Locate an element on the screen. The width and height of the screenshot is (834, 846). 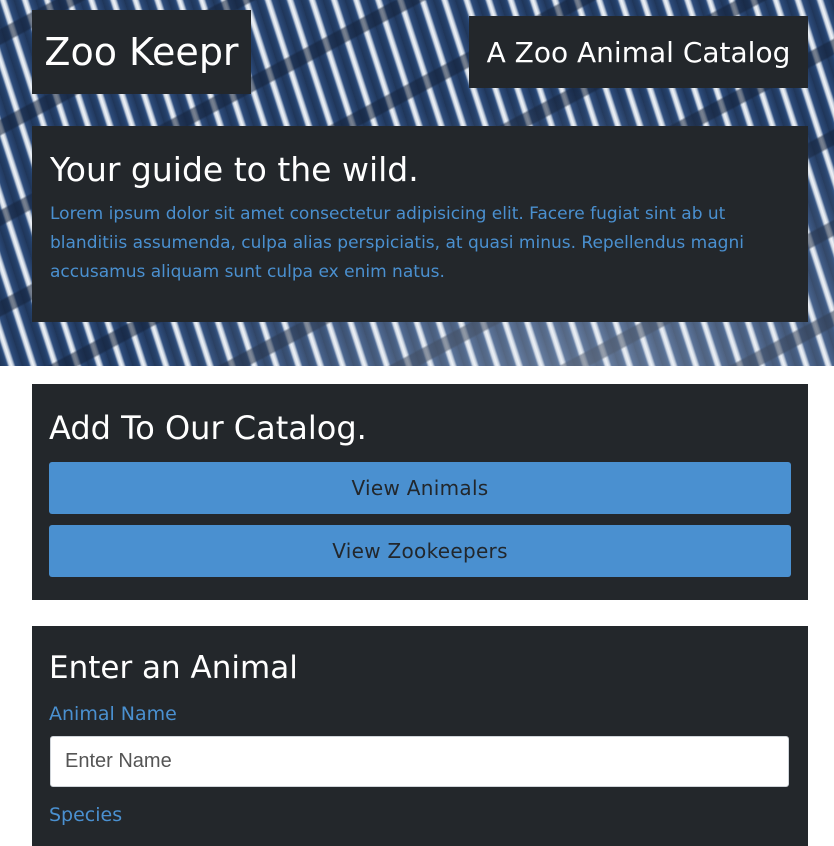
animal-name-input is located at coordinates (419, 761).